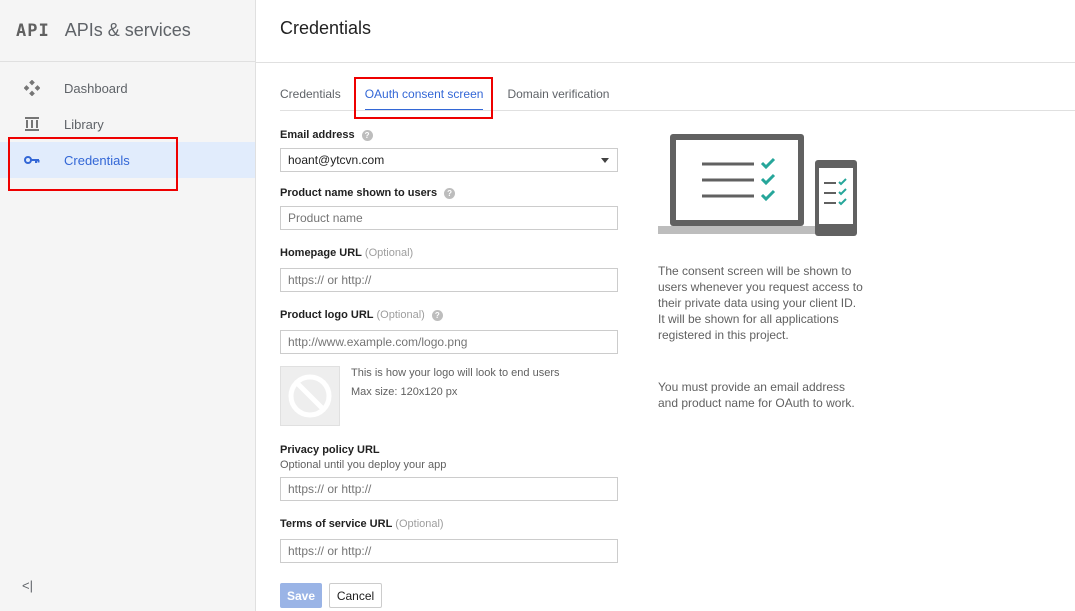 This screenshot has width=1075, height=611. Describe the element at coordinates (27, 585) in the screenshot. I see `collapse-sidebar-icon: <|` at that location.